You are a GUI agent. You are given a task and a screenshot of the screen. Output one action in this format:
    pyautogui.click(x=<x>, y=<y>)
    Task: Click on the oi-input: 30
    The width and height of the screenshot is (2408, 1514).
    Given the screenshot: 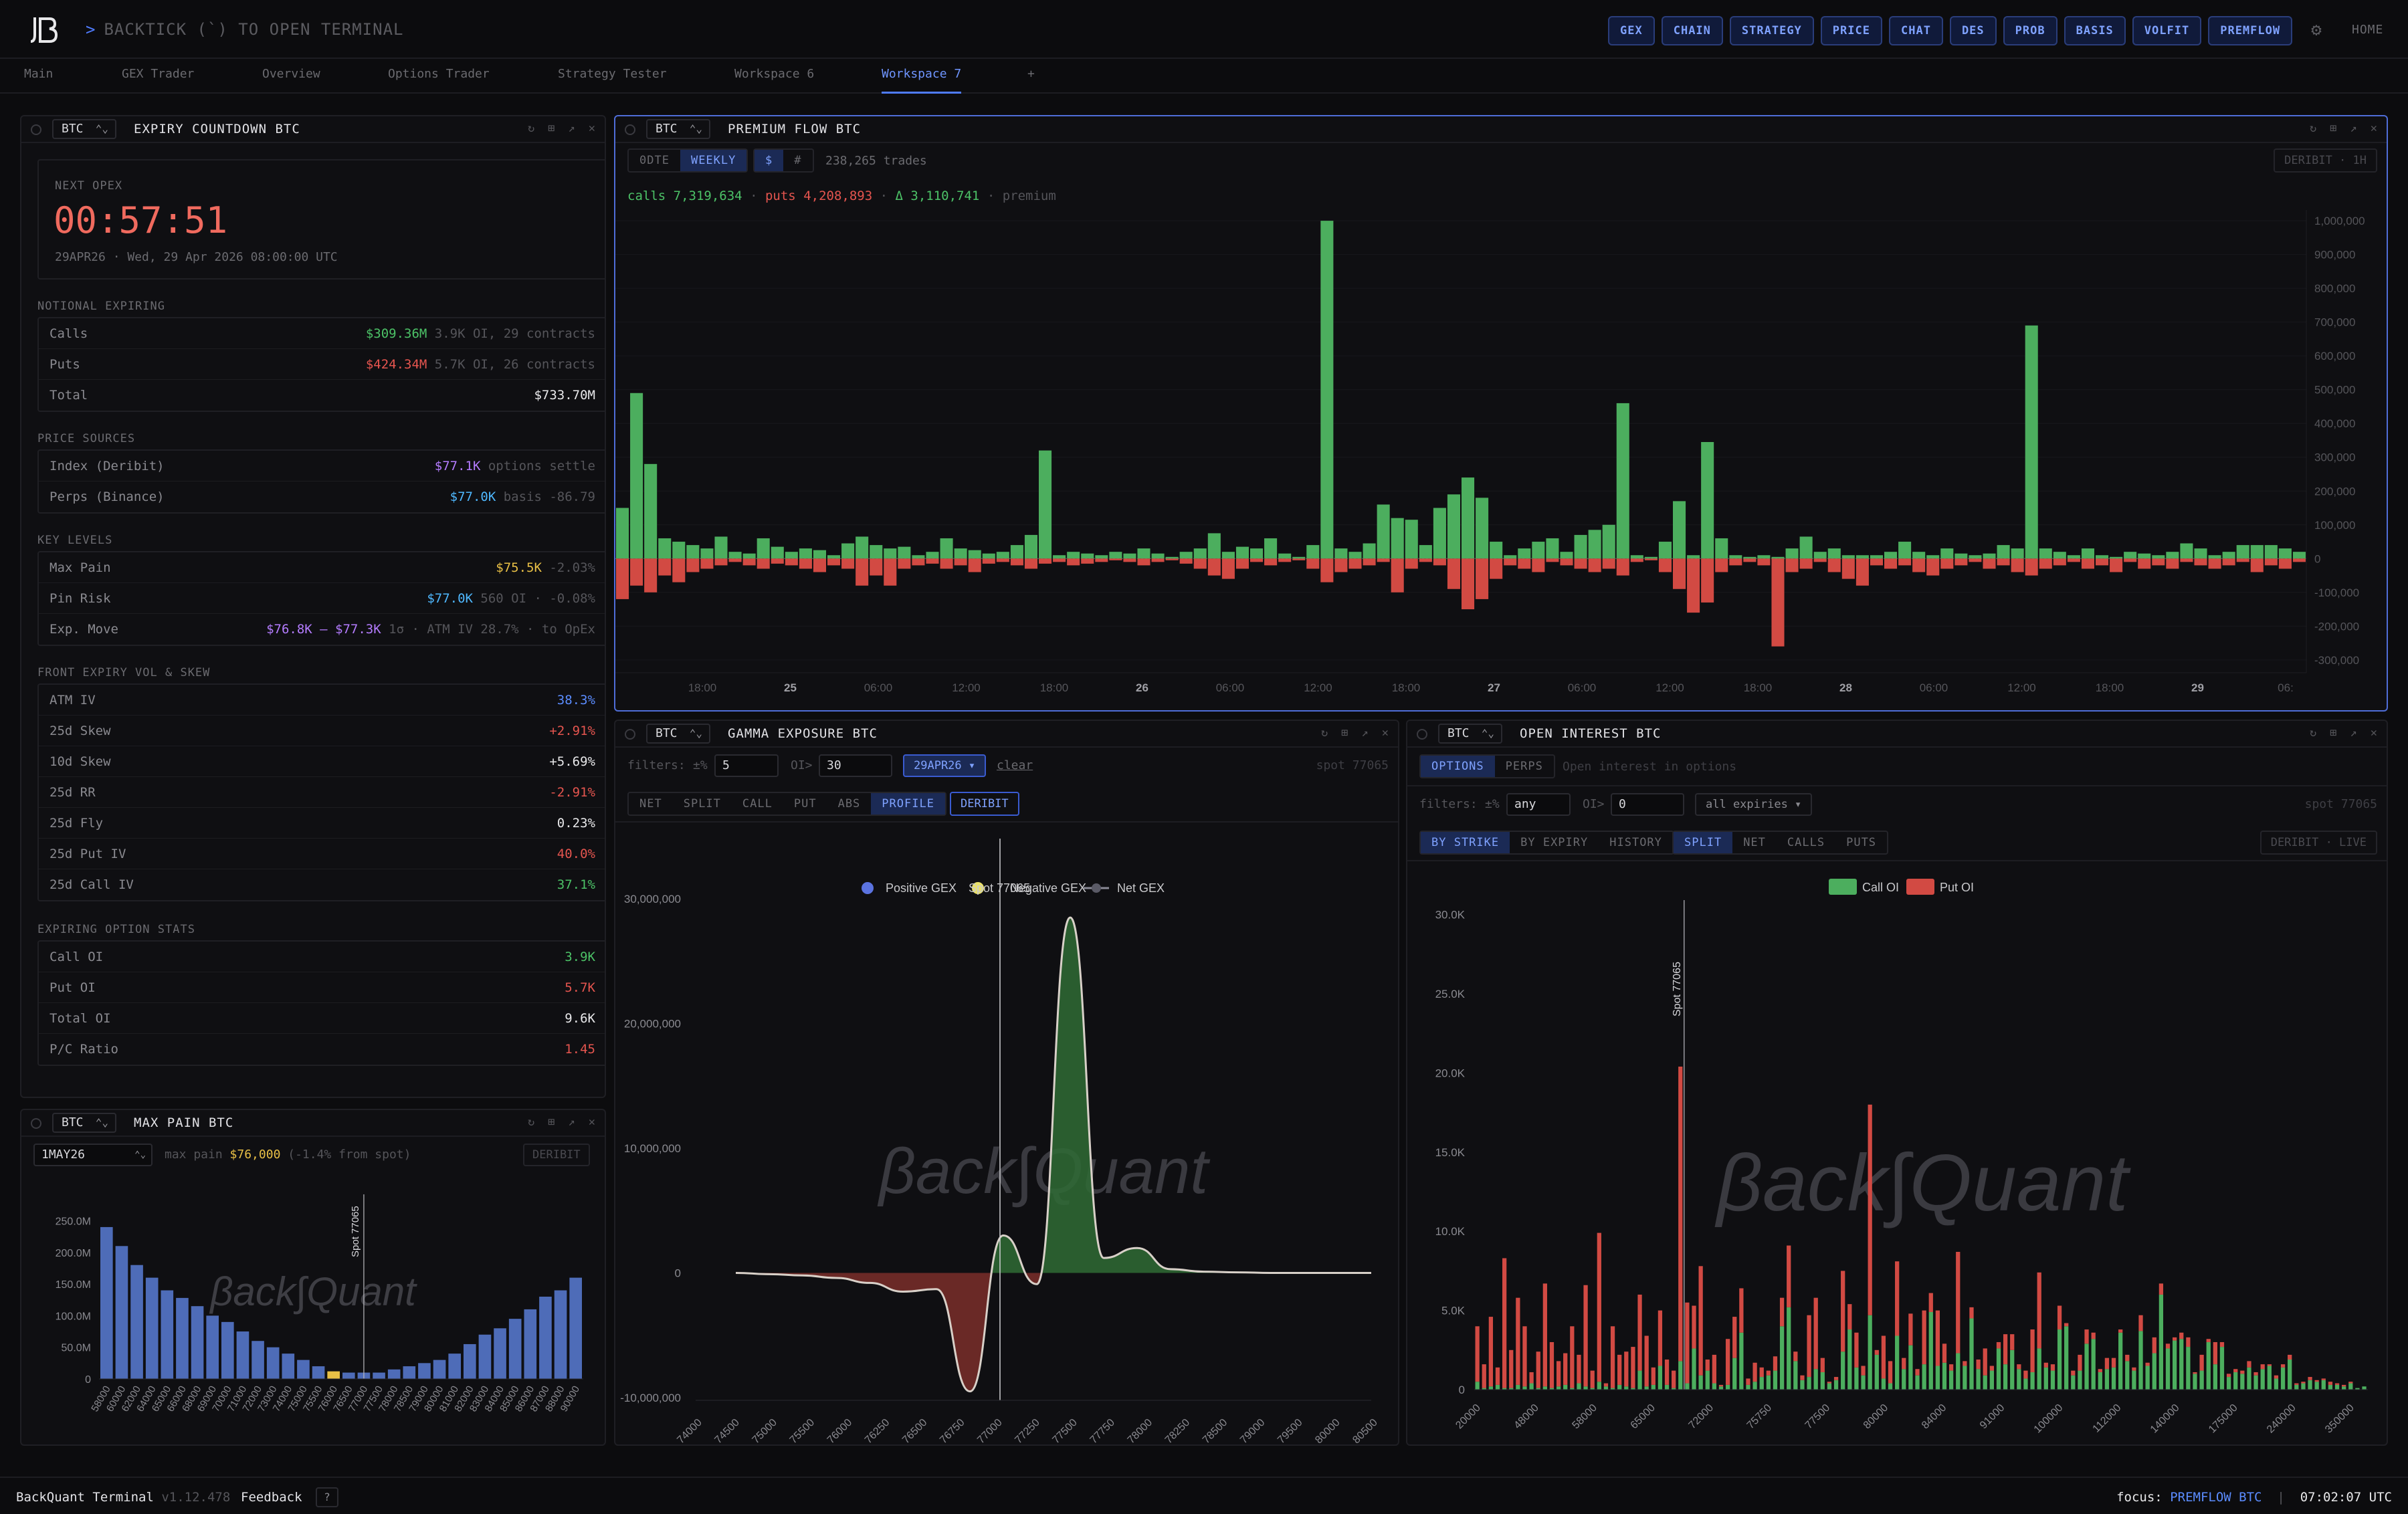 What is the action you would take?
    pyautogui.click(x=855, y=765)
    